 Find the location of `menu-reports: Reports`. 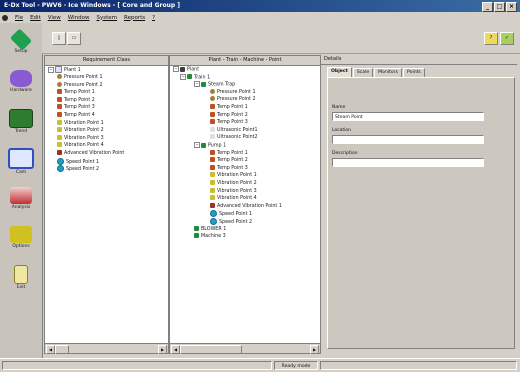

menu-reports: Reports is located at coordinates (134, 18).